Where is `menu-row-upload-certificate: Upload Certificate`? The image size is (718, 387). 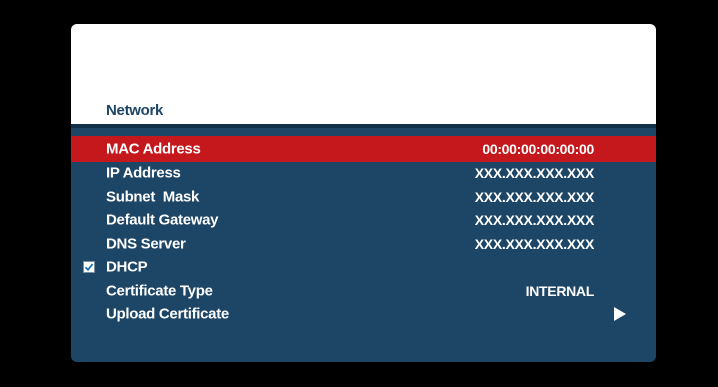
menu-row-upload-certificate: Upload Certificate is located at coordinates (363, 315).